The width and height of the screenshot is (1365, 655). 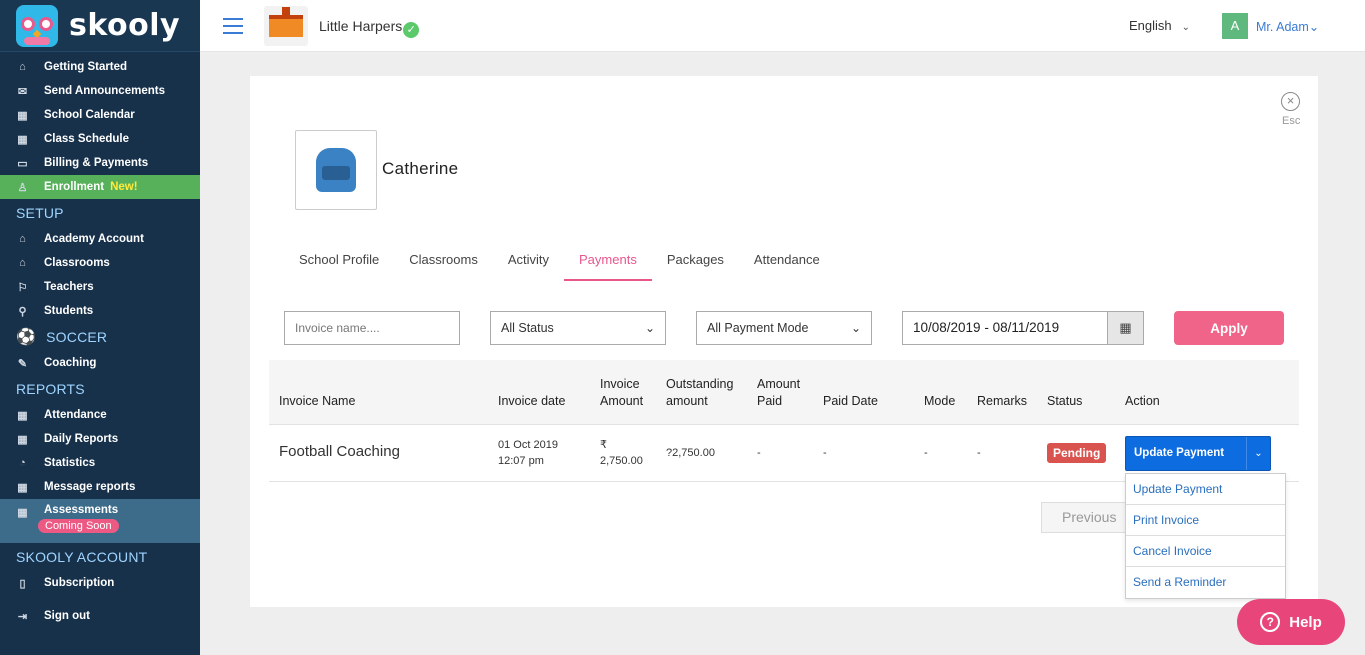 I want to click on school-name: Little Harpers ✓, so click(x=369, y=28).